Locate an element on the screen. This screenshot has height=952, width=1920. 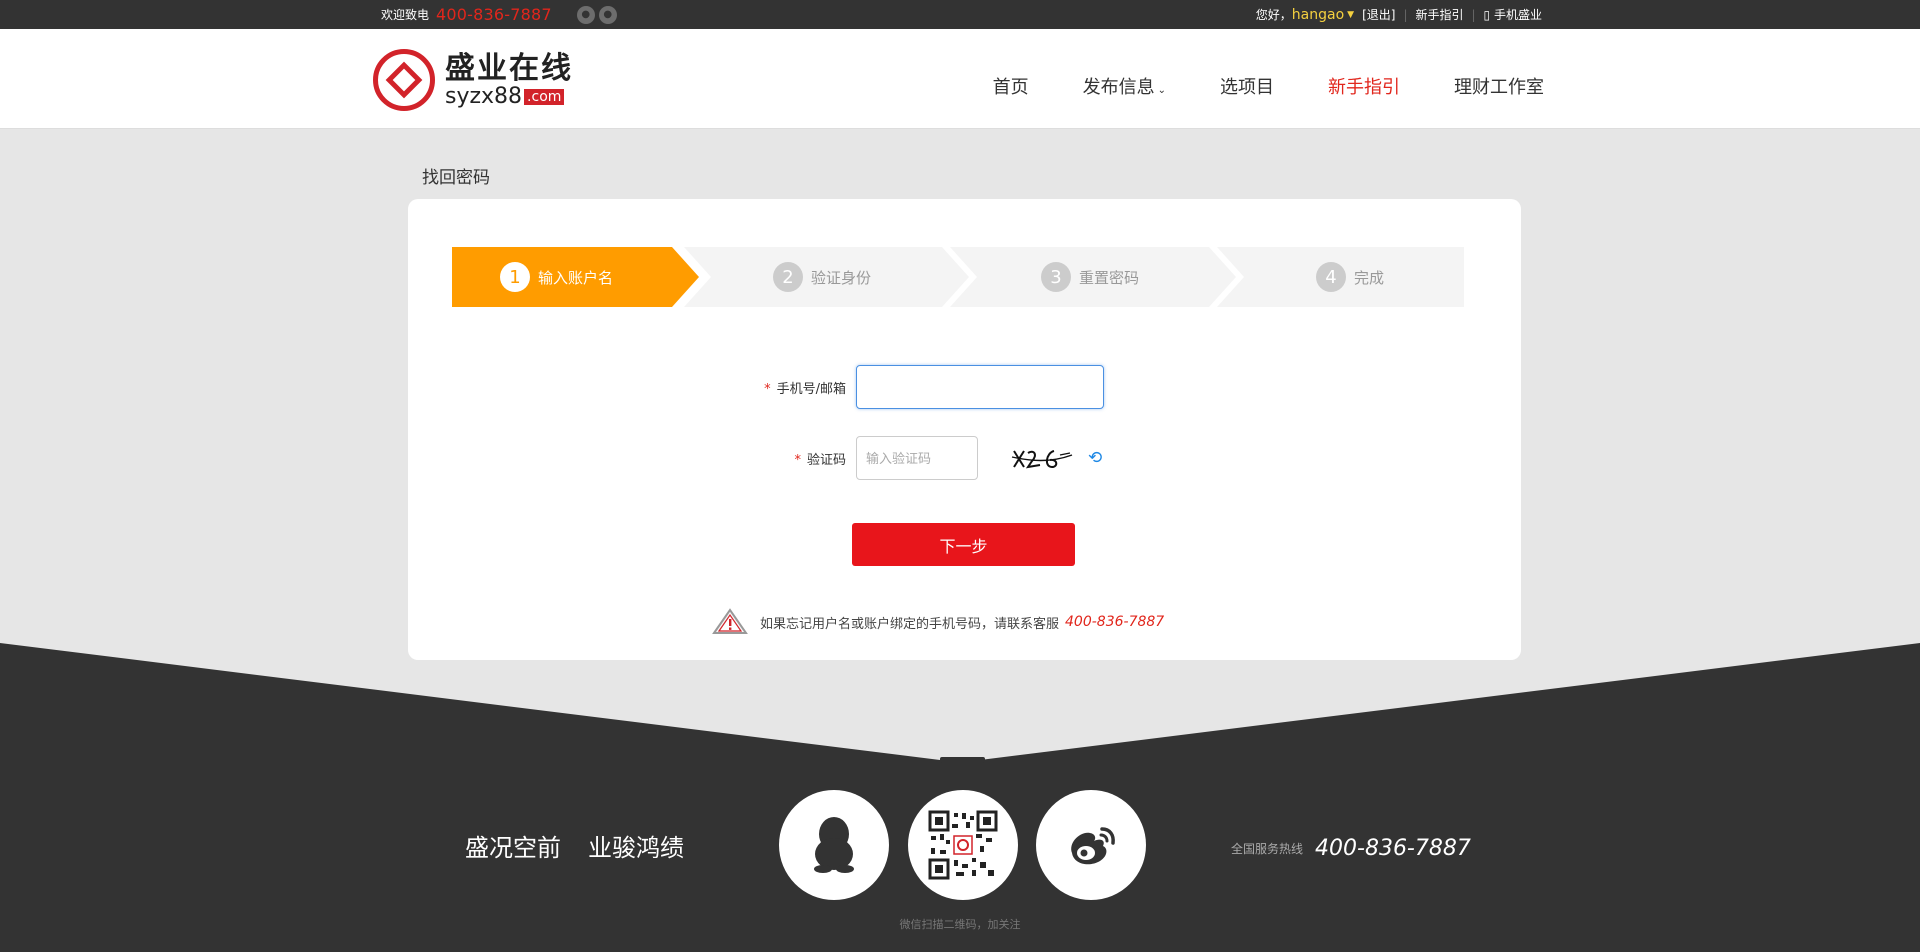
logo: 盛业在线 syzx88 .com is located at coordinates (473, 80).